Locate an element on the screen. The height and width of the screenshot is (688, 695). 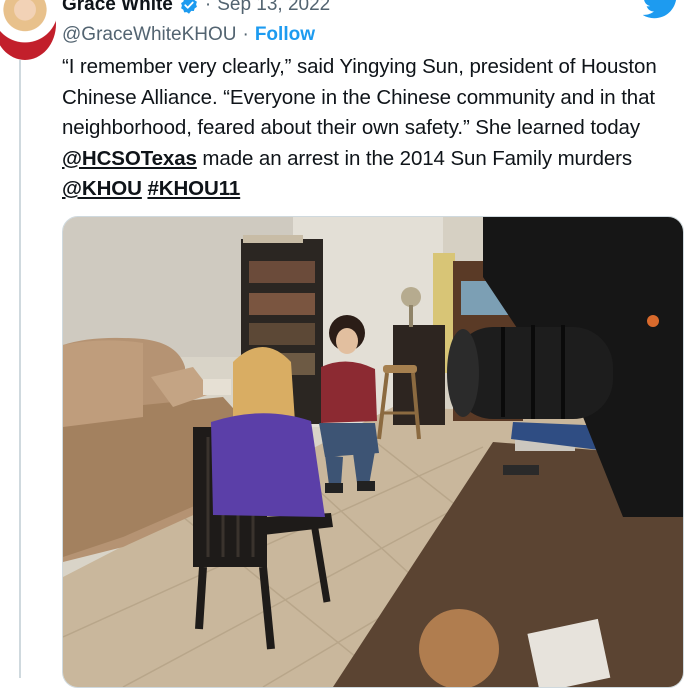
author-avatar is located at coordinates (28, 30).